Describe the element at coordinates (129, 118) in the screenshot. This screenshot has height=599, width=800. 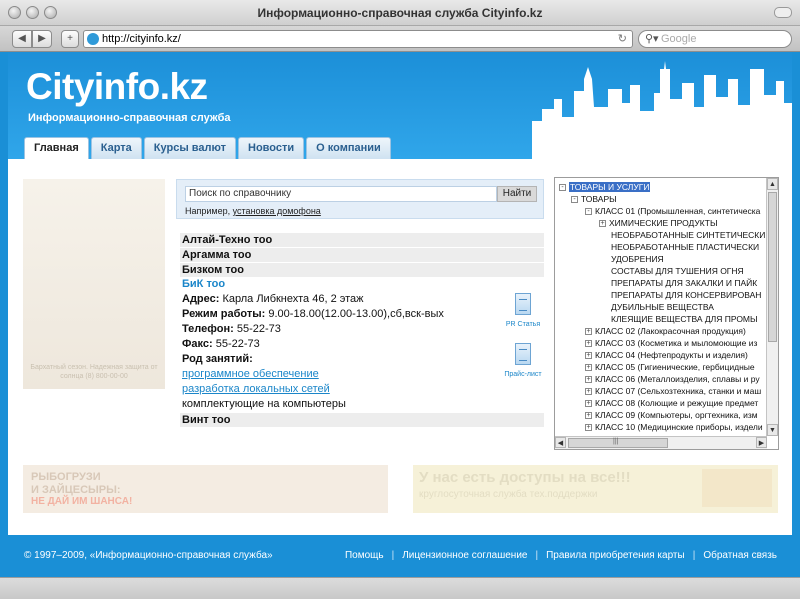
I see `site-tagline: Информационно-справочная служба` at that location.